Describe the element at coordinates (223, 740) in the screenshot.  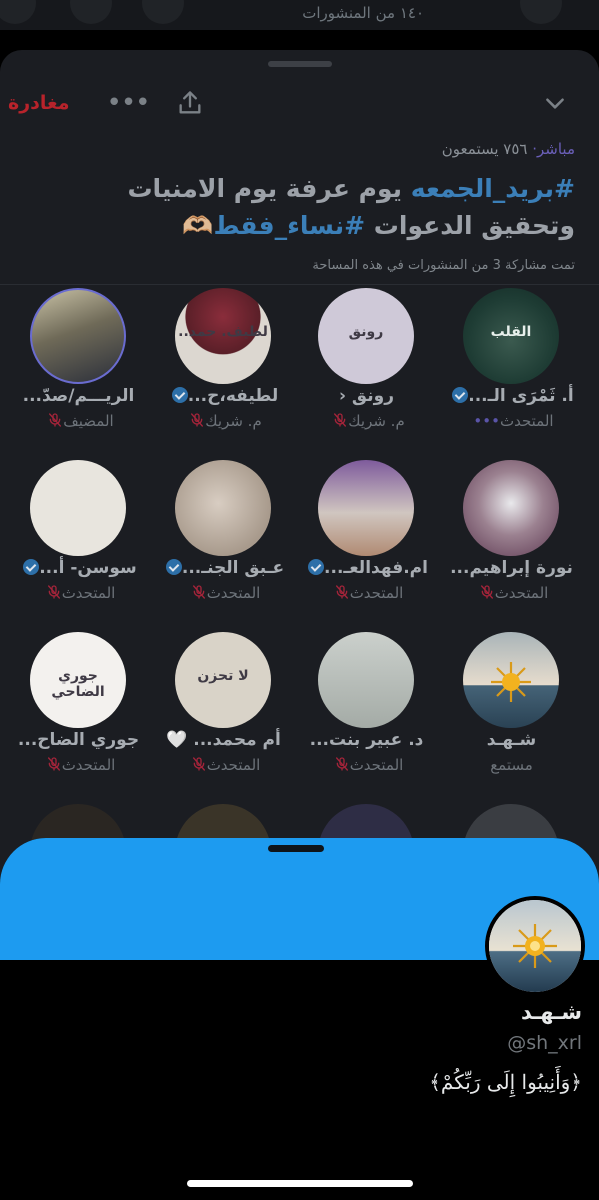
I see `participant-name: أم محمد... 🤍` at that location.